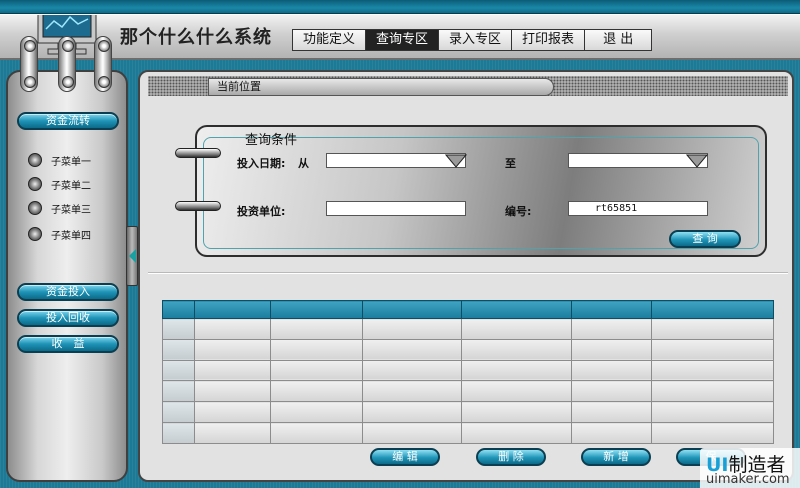  Describe the element at coordinates (71, 162) in the screenshot. I see `sidebar-item-label: 子菜单一` at that location.